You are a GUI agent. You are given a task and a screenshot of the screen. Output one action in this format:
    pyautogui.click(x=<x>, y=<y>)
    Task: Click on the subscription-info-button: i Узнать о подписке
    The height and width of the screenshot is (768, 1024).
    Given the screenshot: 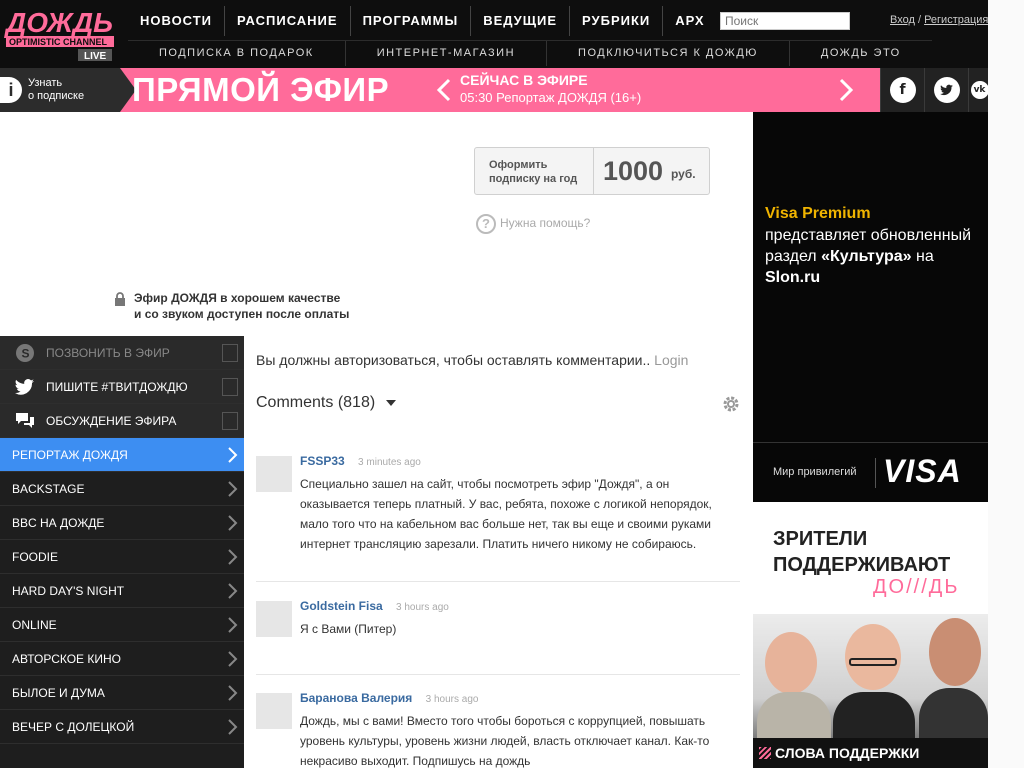 What is the action you would take?
    pyautogui.click(x=60, y=90)
    